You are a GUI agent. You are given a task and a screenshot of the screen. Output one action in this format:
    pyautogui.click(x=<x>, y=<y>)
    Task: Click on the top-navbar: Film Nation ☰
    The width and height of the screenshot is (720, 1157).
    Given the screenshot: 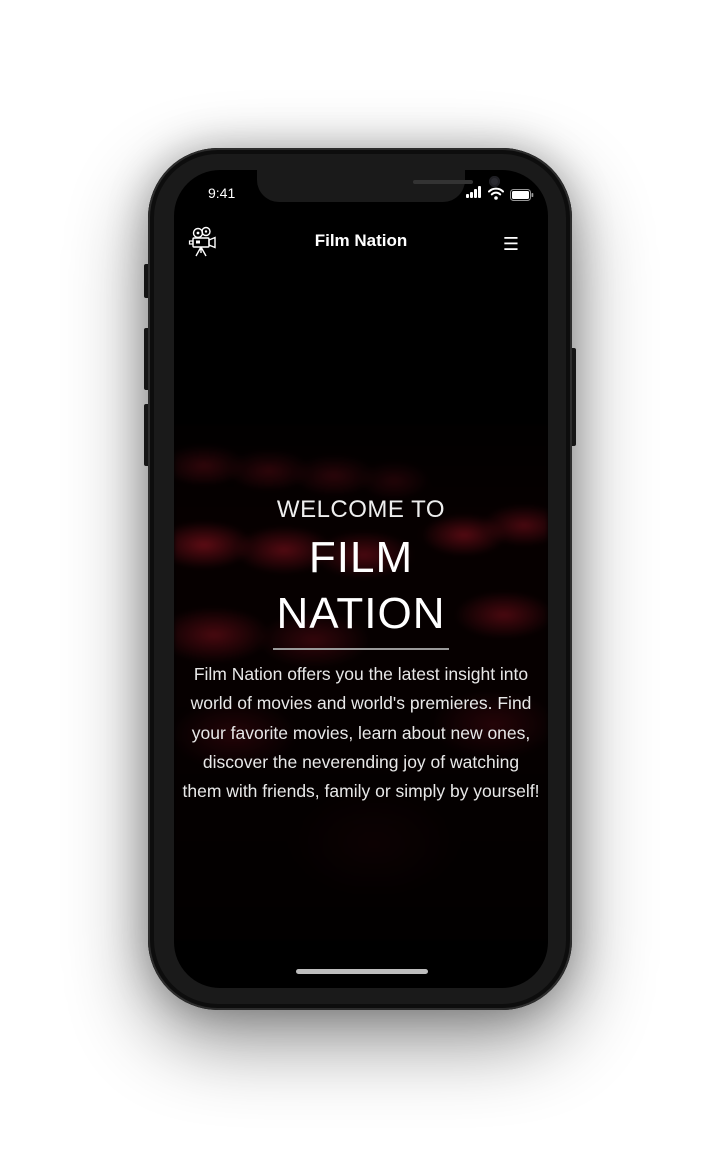 What is the action you would take?
    pyautogui.click(x=361, y=244)
    